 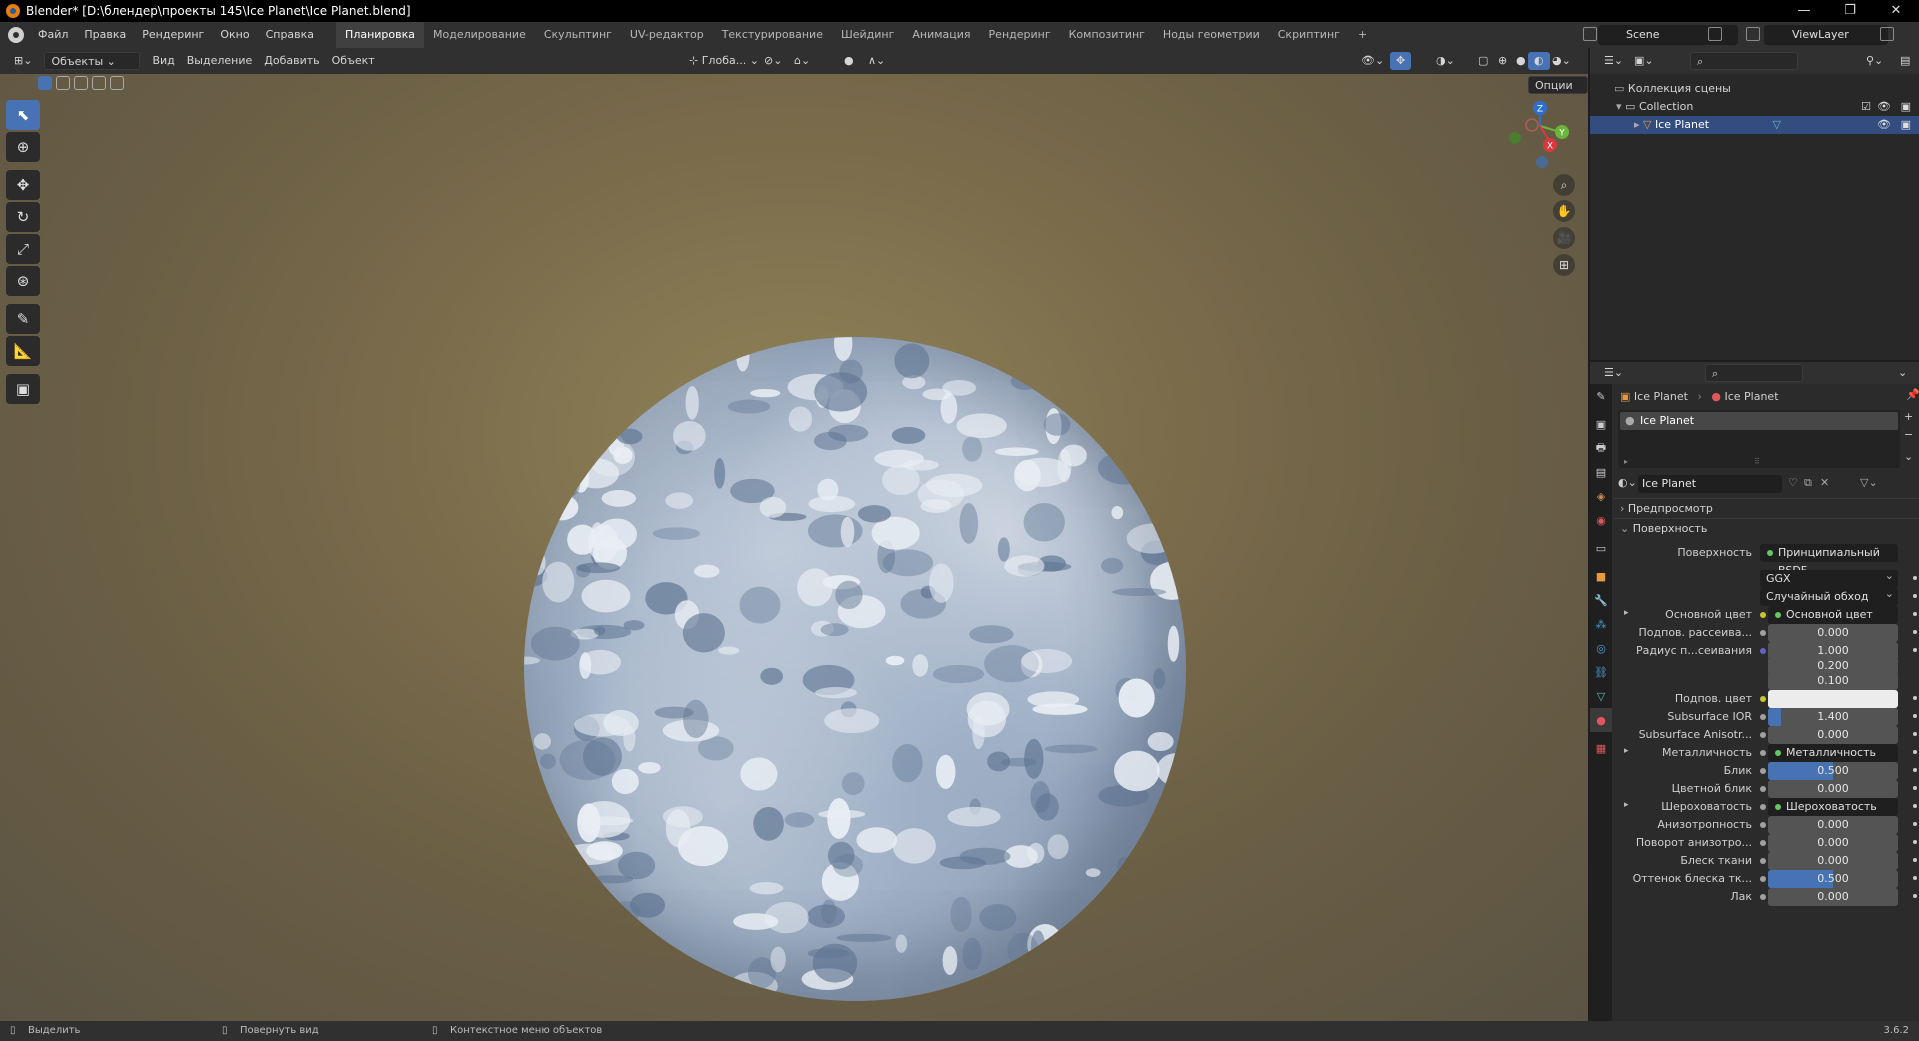 I want to click on material-name-field: Ice Planet, so click(x=1710, y=484).